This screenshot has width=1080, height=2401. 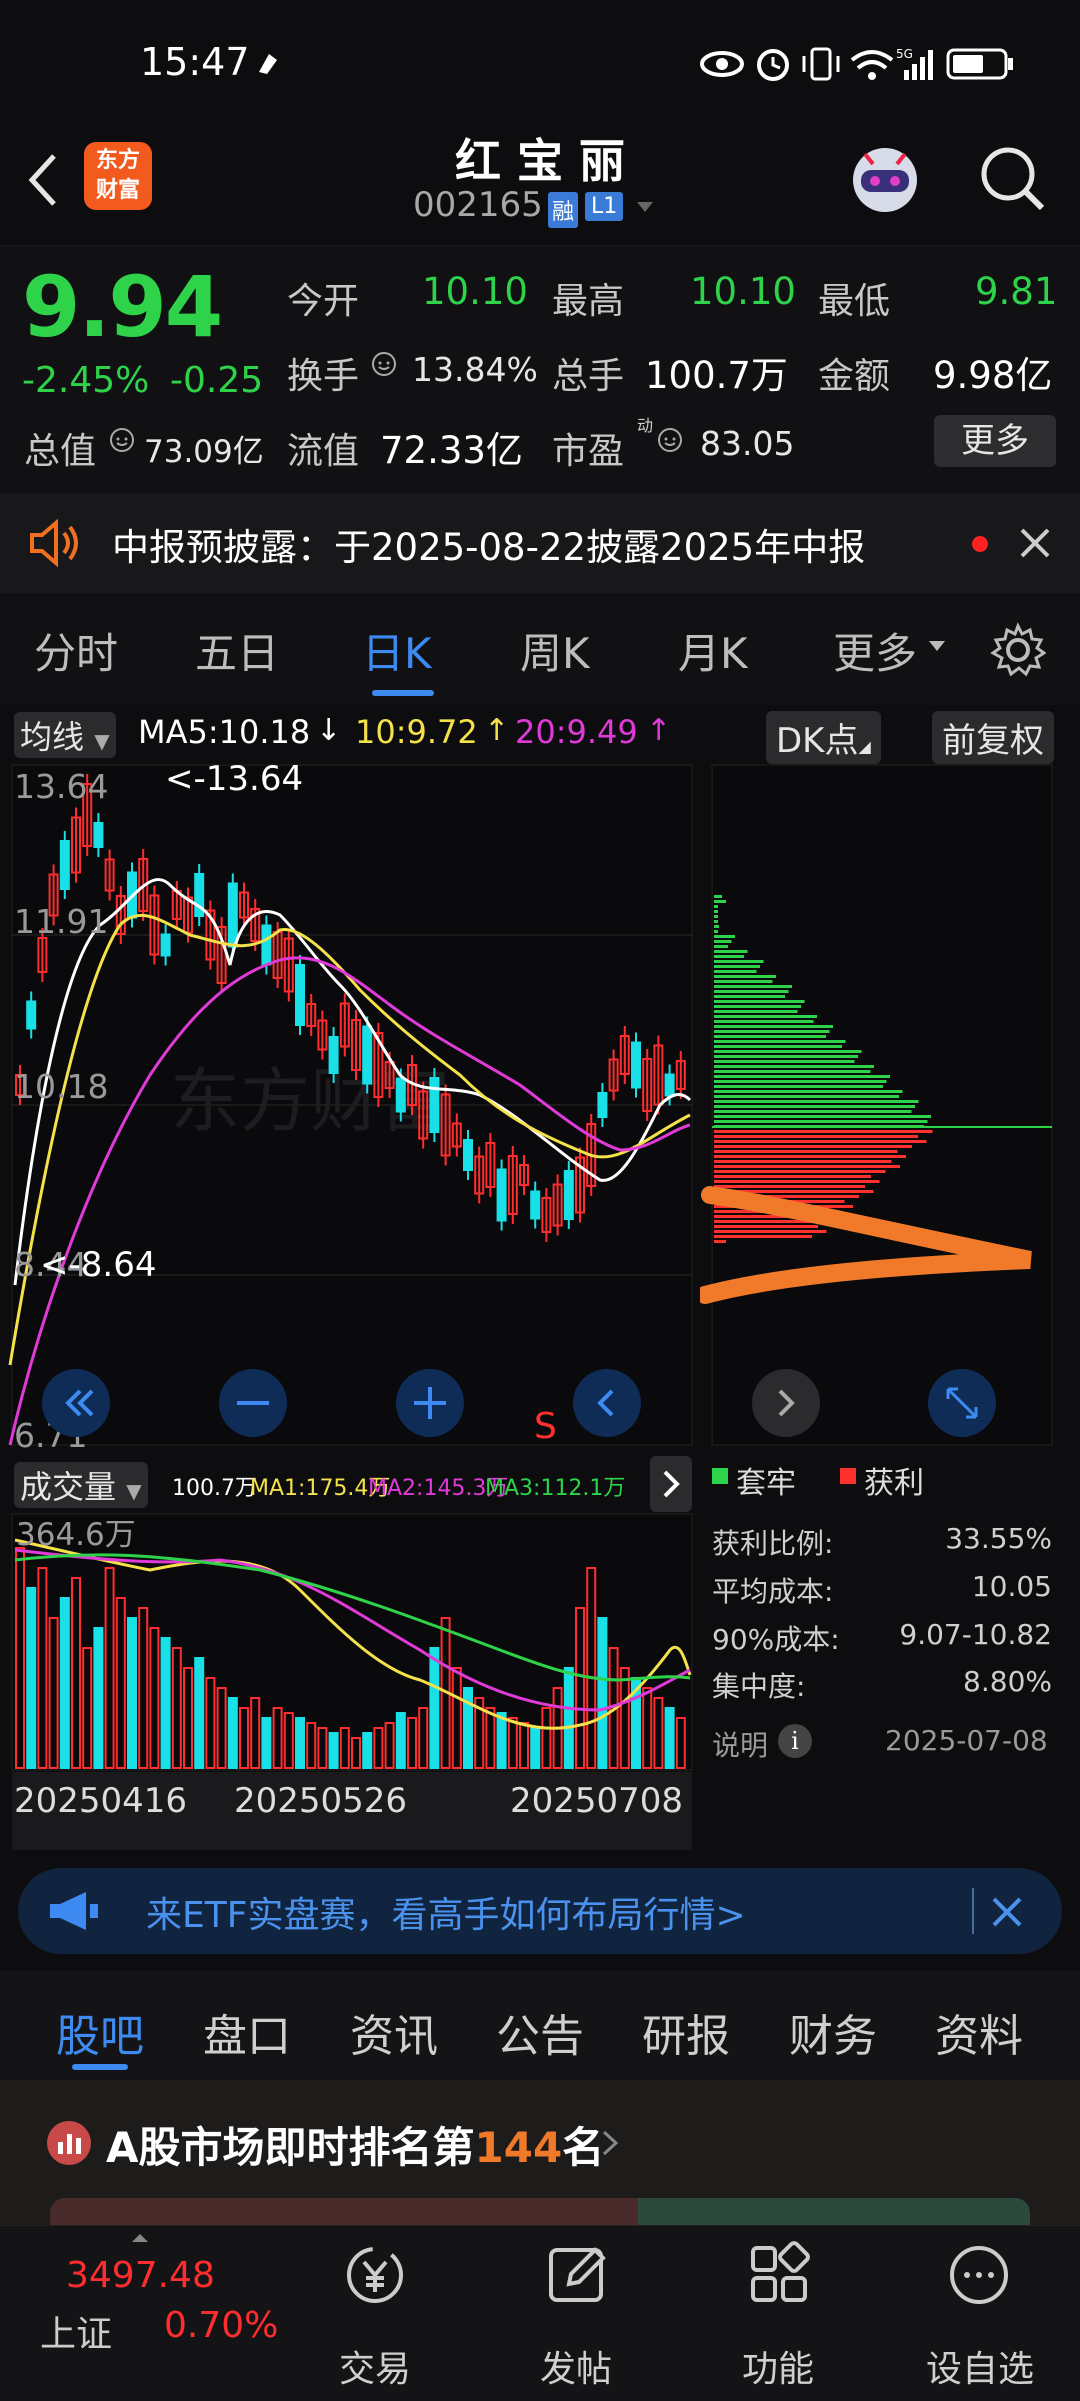 What do you see at coordinates (766, 1483) in the screenshot?
I see `legend-trapped: 套牢` at bounding box center [766, 1483].